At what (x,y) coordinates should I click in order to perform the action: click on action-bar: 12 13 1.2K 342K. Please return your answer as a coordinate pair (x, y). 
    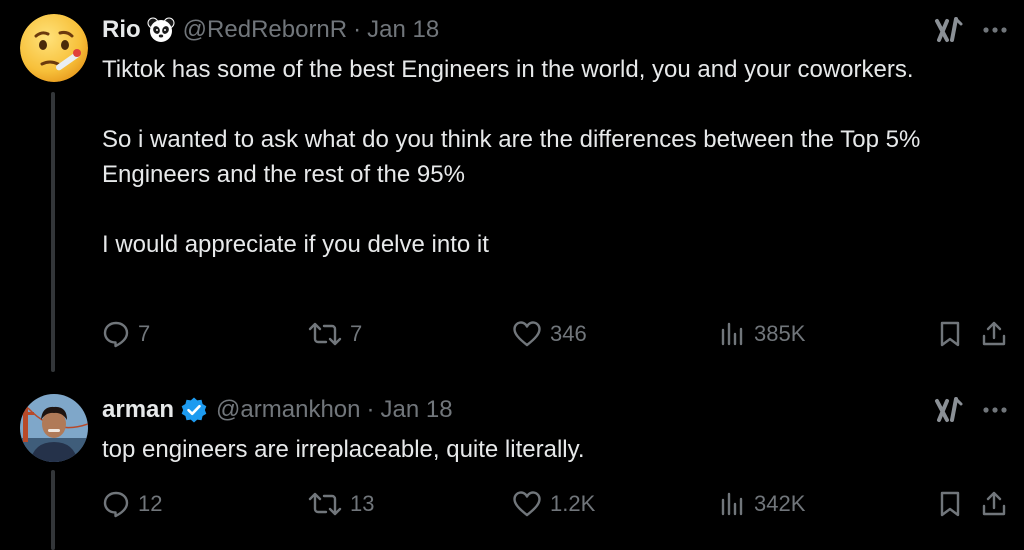
    Looking at the image, I should click on (555, 504).